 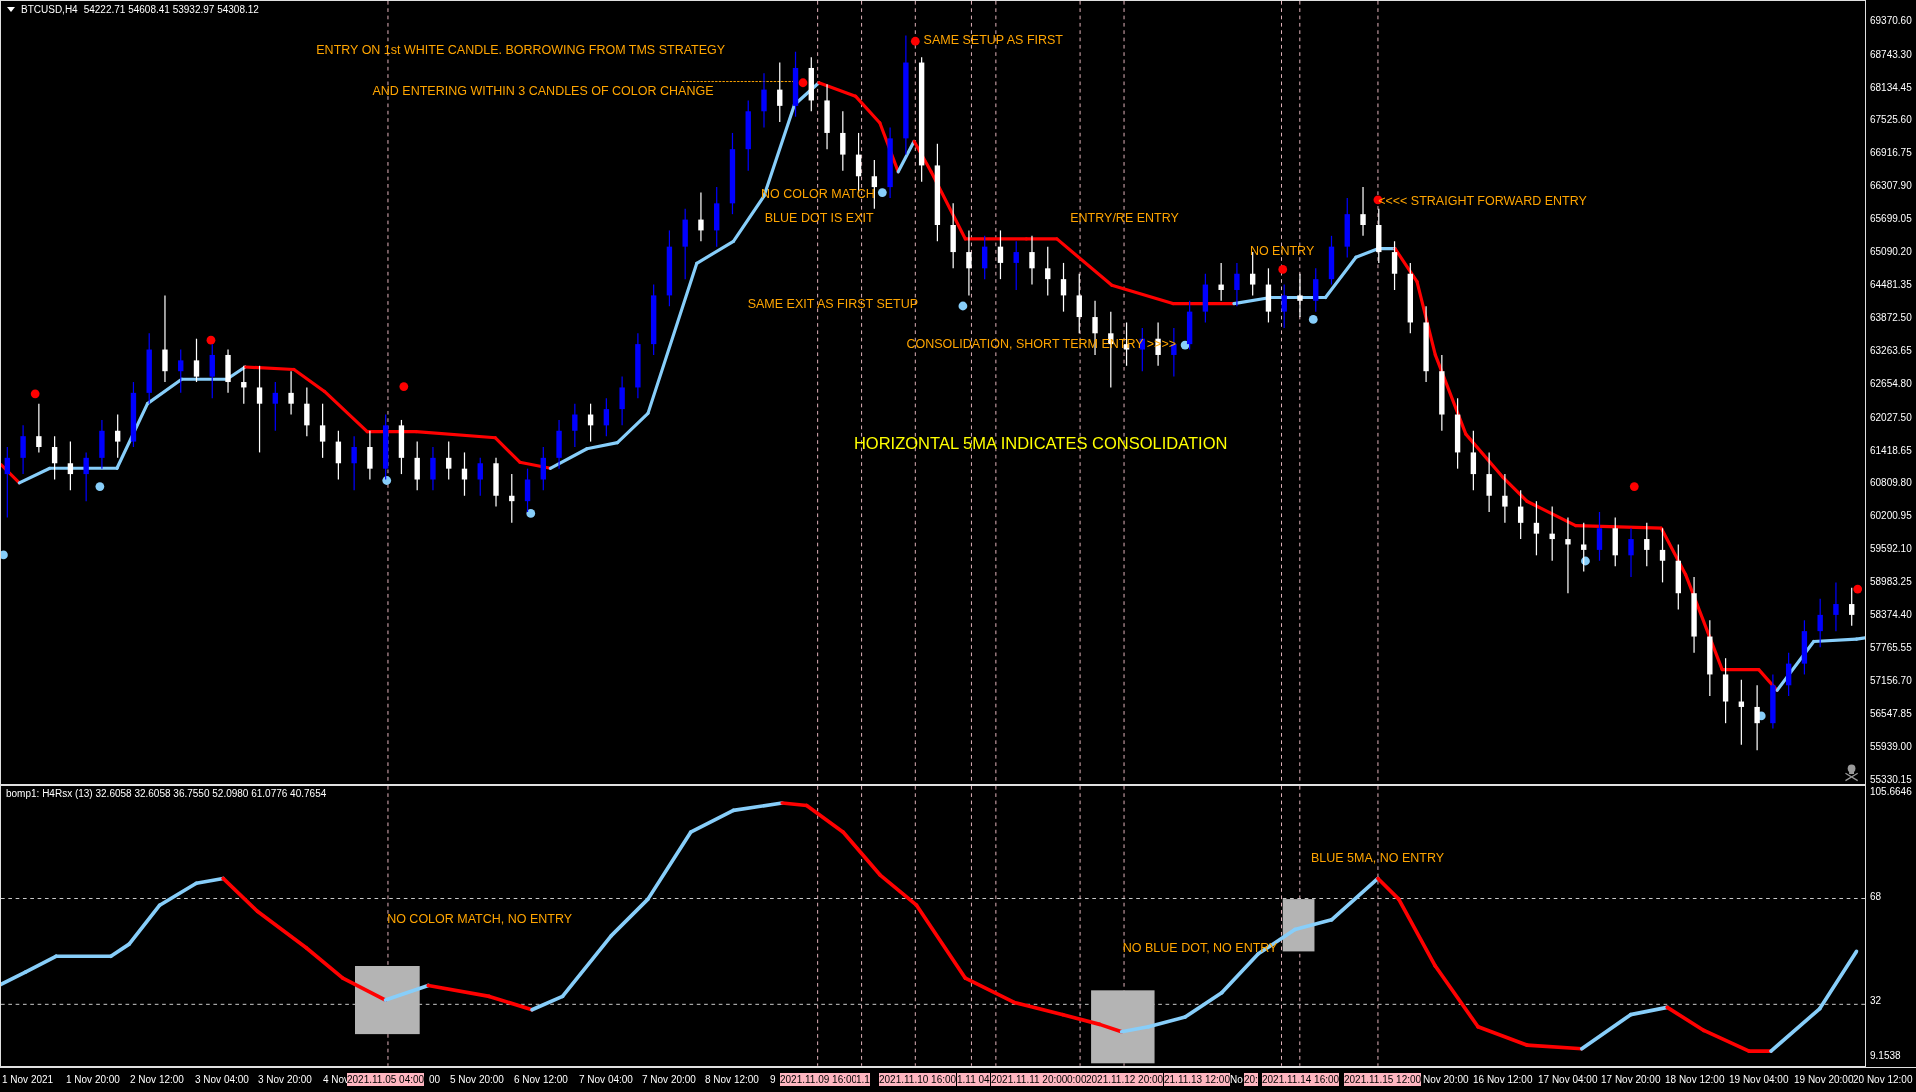 I want to click on indicator-value-label: 32, so click(x=1876, y=1001).